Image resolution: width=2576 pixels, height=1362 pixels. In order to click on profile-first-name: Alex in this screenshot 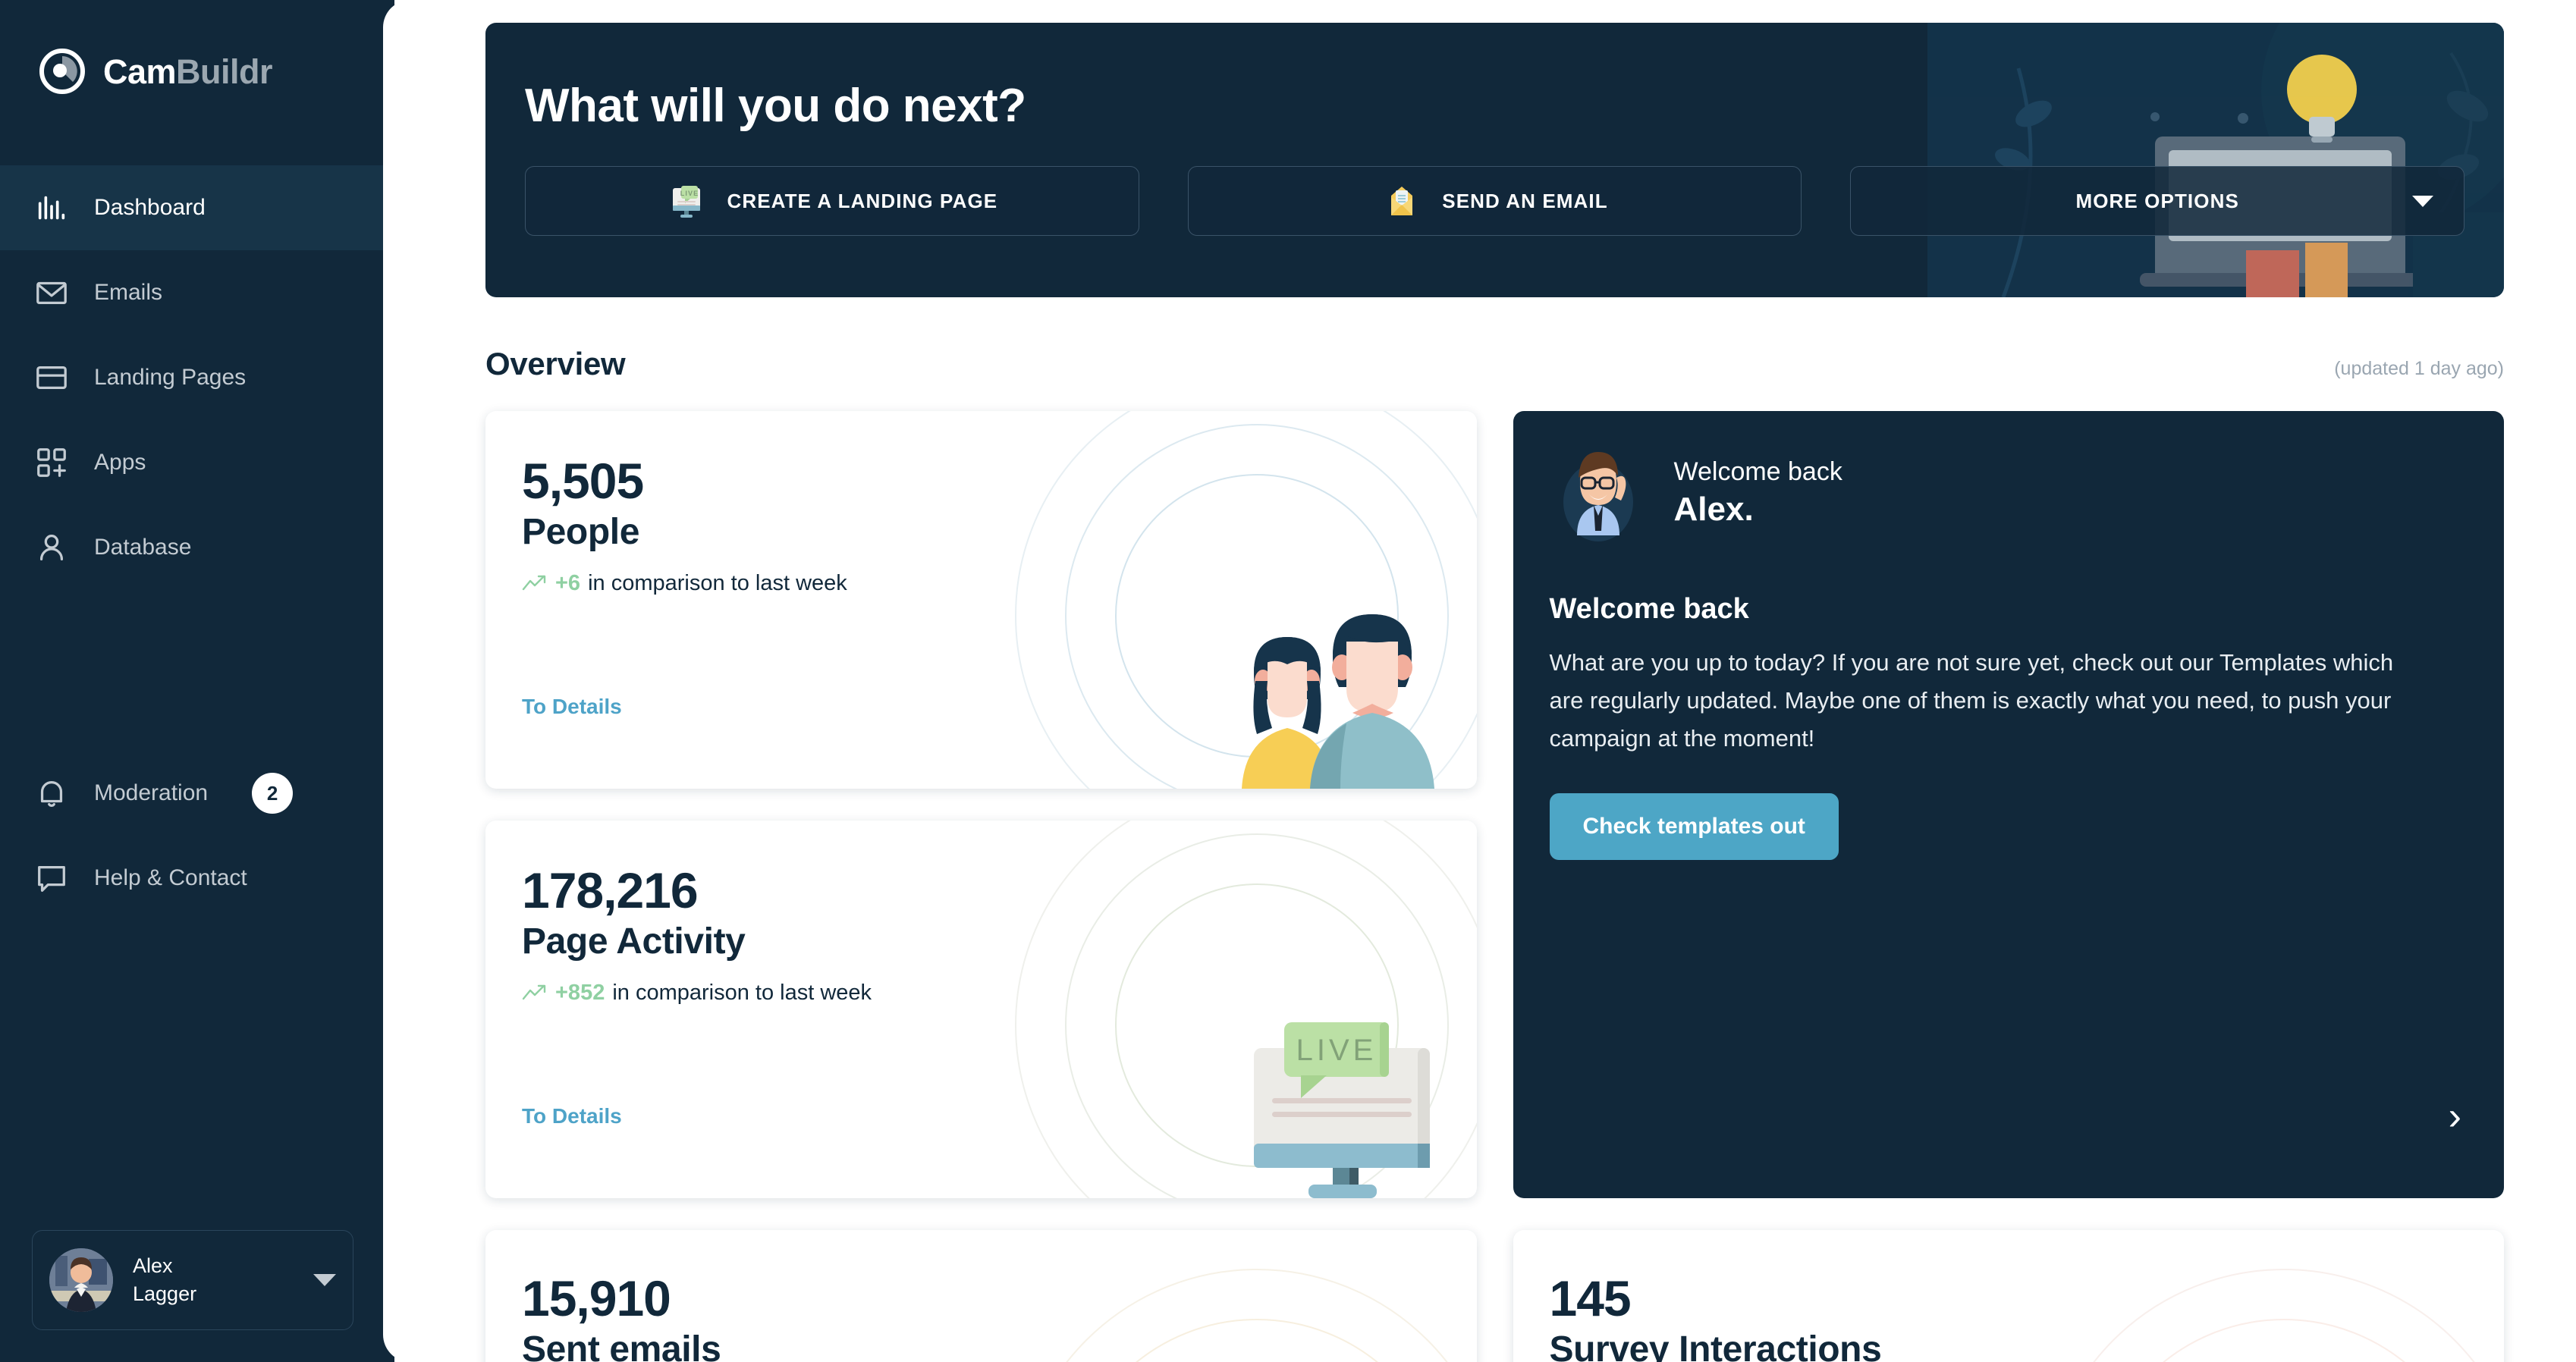, I will do `click(153, 1265)`.